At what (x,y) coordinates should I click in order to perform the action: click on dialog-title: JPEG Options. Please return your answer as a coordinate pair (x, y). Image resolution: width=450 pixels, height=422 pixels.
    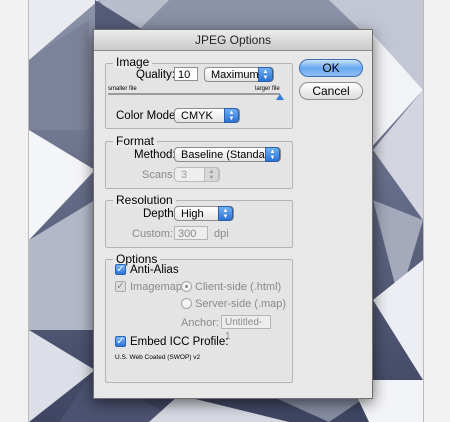
    Looking at the image, I should click on (233, 40).